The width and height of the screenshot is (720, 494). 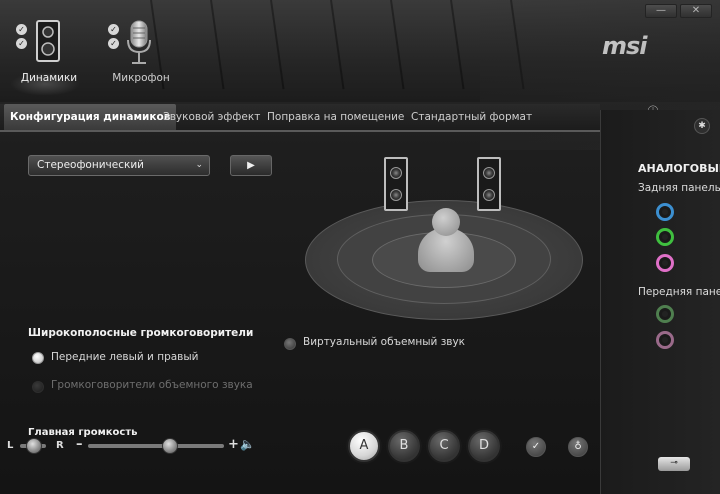 I want to click on chevron-down-icon: ⌄, so click(x=199, y=165).